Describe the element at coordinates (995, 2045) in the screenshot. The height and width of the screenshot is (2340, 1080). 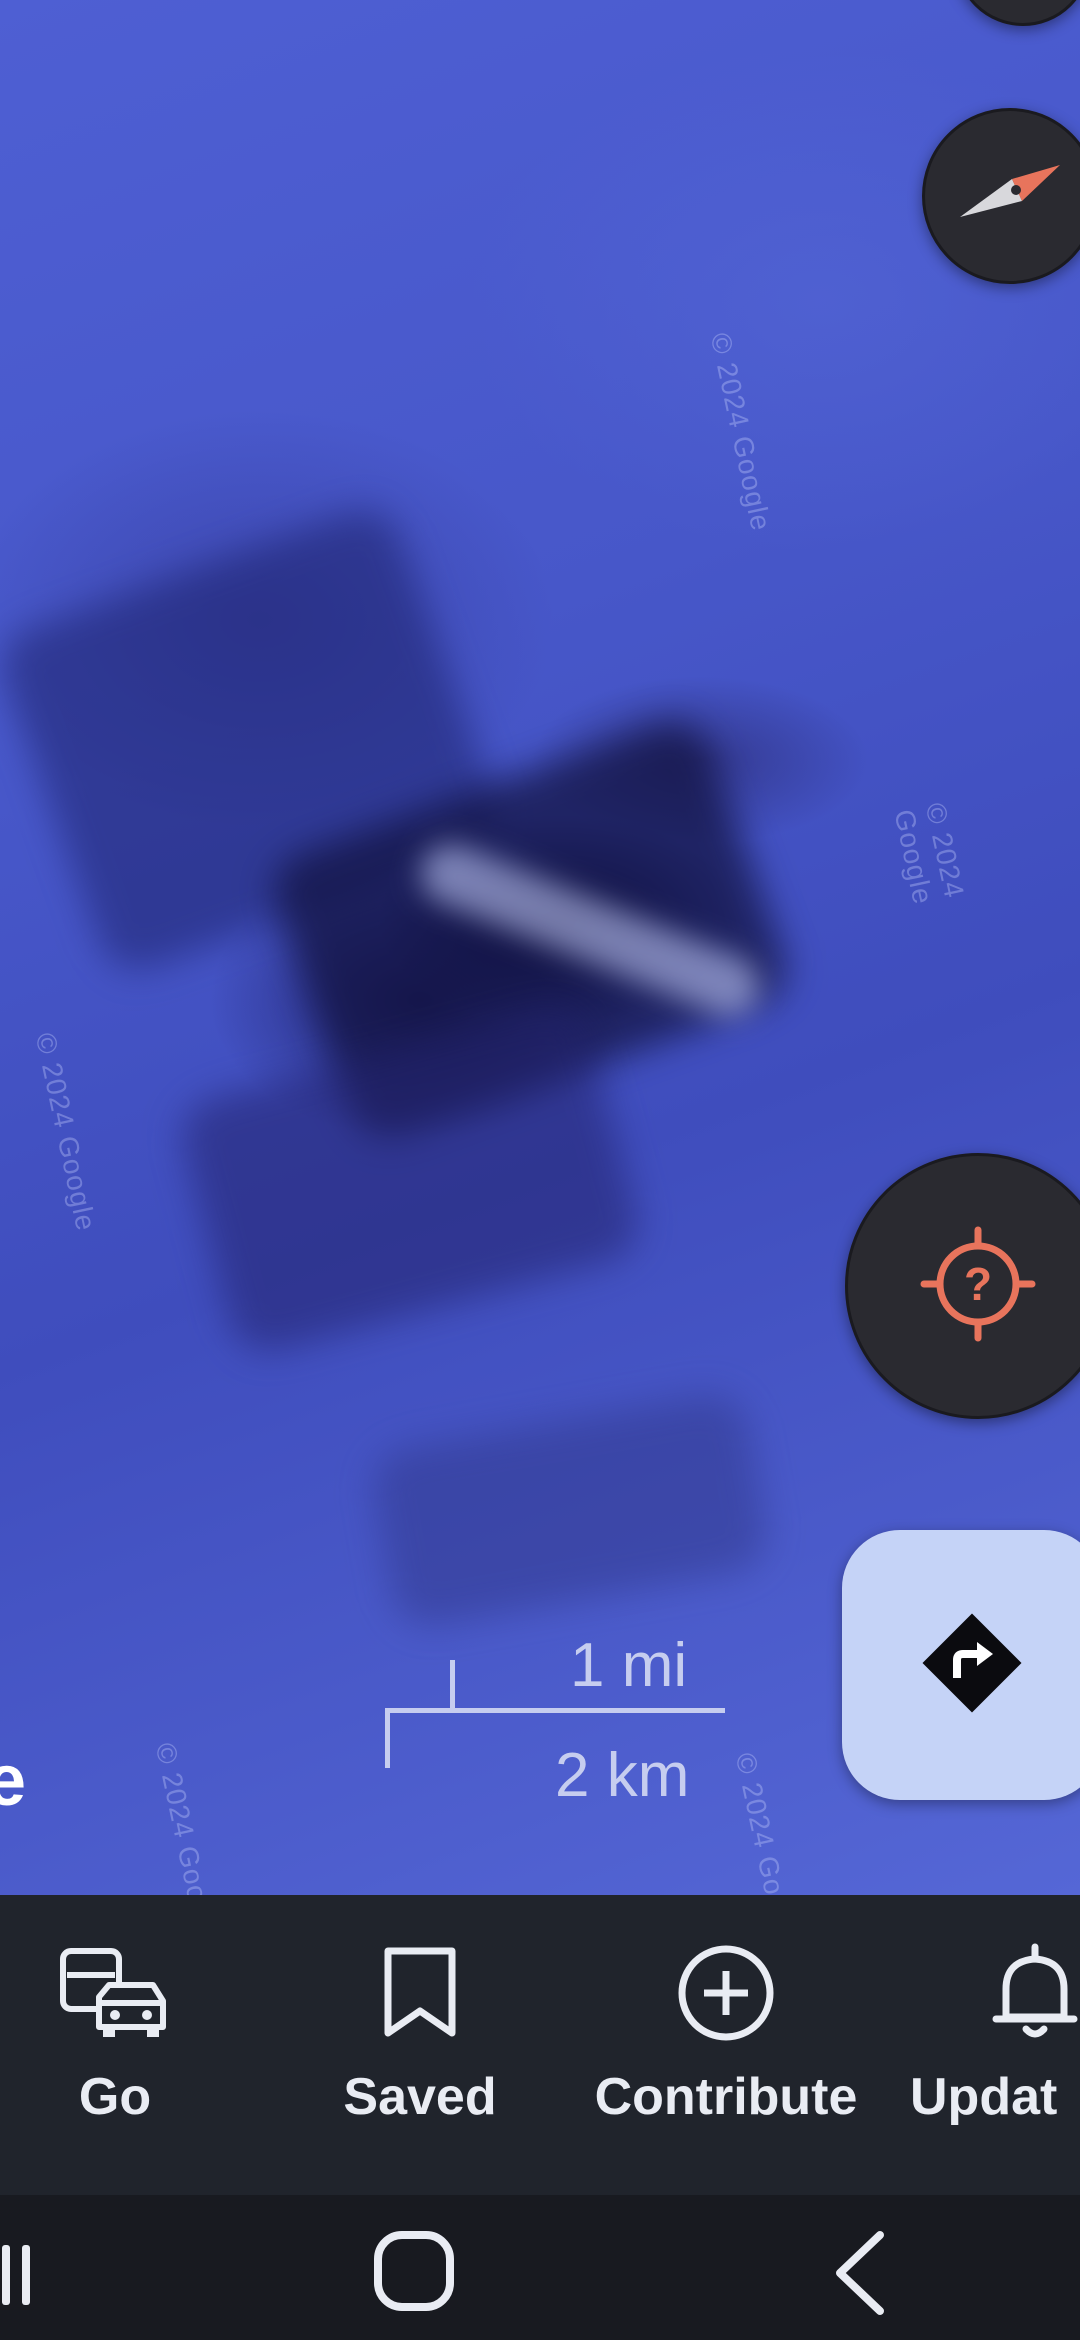
I see `nav-item-updates: Updat` at that location.